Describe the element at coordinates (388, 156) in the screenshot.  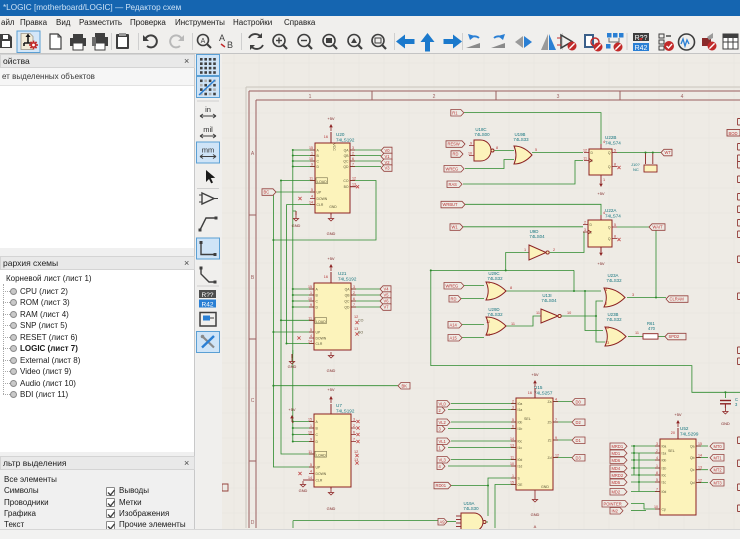
I see `svg-text: V1` at that location.